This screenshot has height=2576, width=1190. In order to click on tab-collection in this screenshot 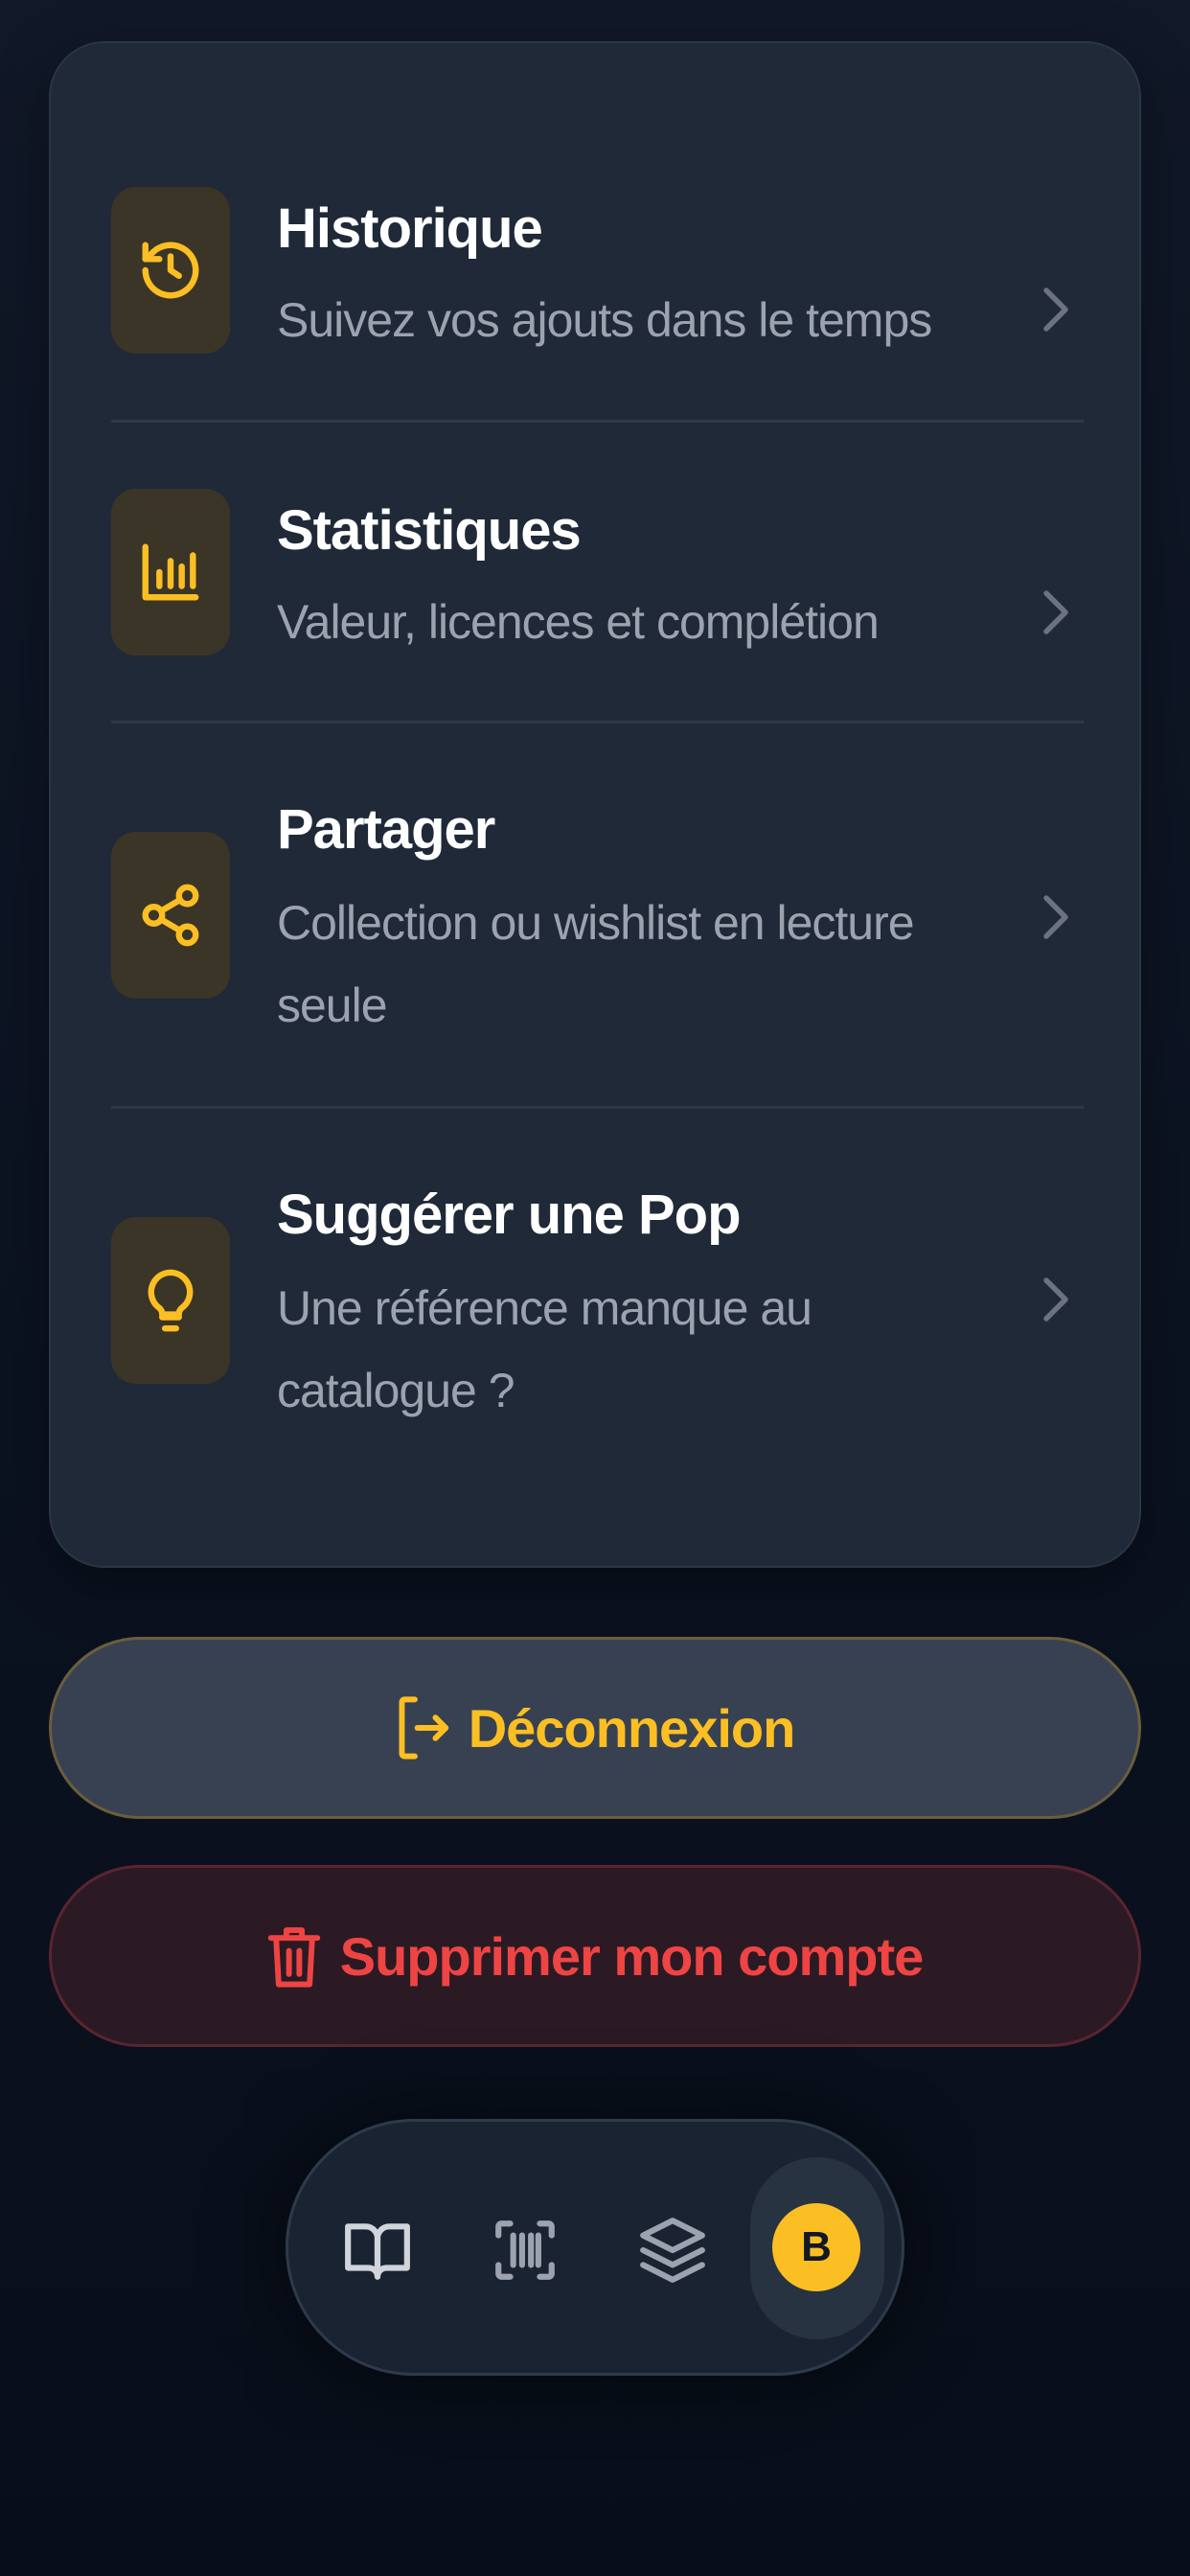, I will do `click(378, 2250)`.